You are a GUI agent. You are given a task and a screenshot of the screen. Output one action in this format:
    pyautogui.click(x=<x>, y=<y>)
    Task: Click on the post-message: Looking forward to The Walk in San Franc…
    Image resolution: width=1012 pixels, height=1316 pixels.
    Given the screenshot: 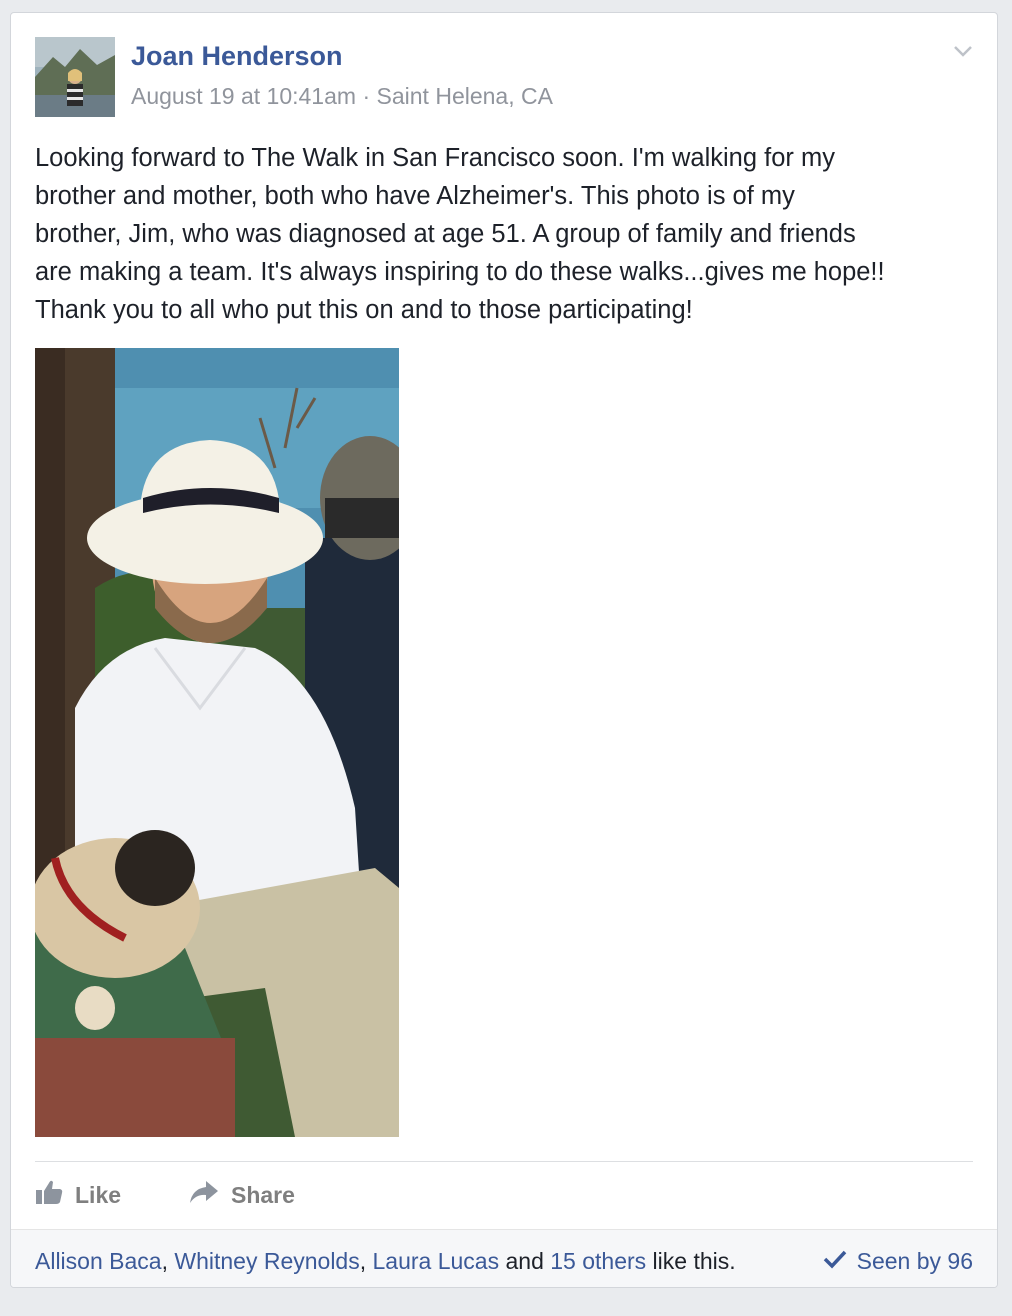 What is the action you would take?
    pyautogui.click(x=505, y=234)
    